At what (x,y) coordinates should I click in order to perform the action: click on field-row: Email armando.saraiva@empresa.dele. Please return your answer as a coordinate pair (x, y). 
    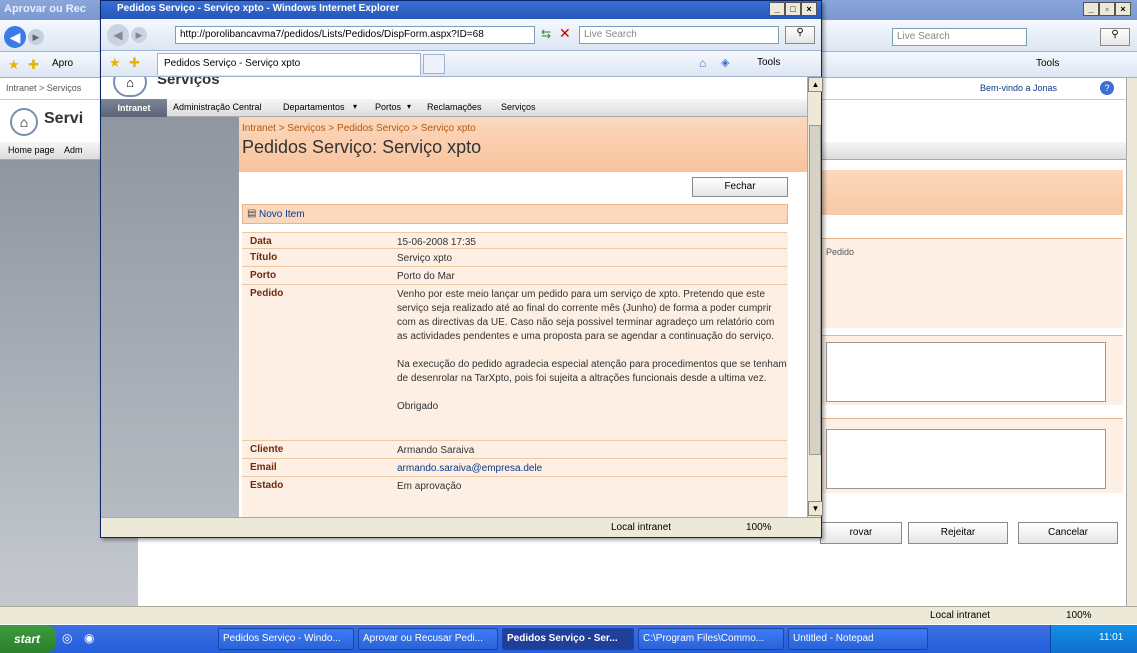
    Looking at the image, I should click on (514, 467).